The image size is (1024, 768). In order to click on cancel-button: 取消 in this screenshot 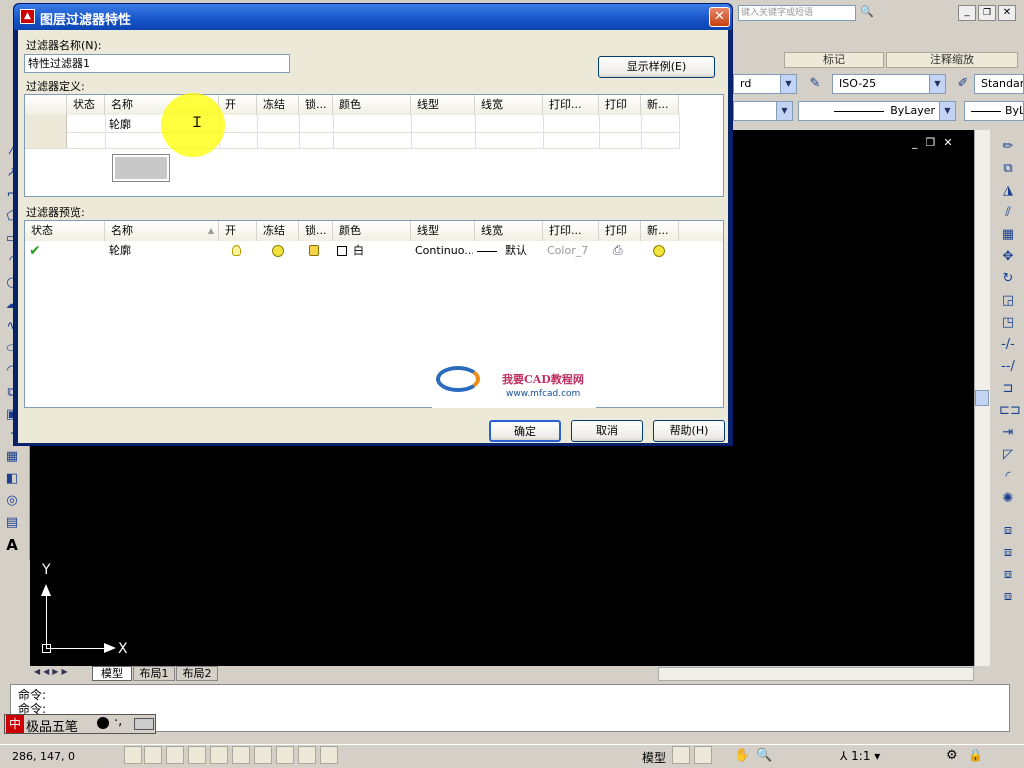, I will do `click(607, 431)`.